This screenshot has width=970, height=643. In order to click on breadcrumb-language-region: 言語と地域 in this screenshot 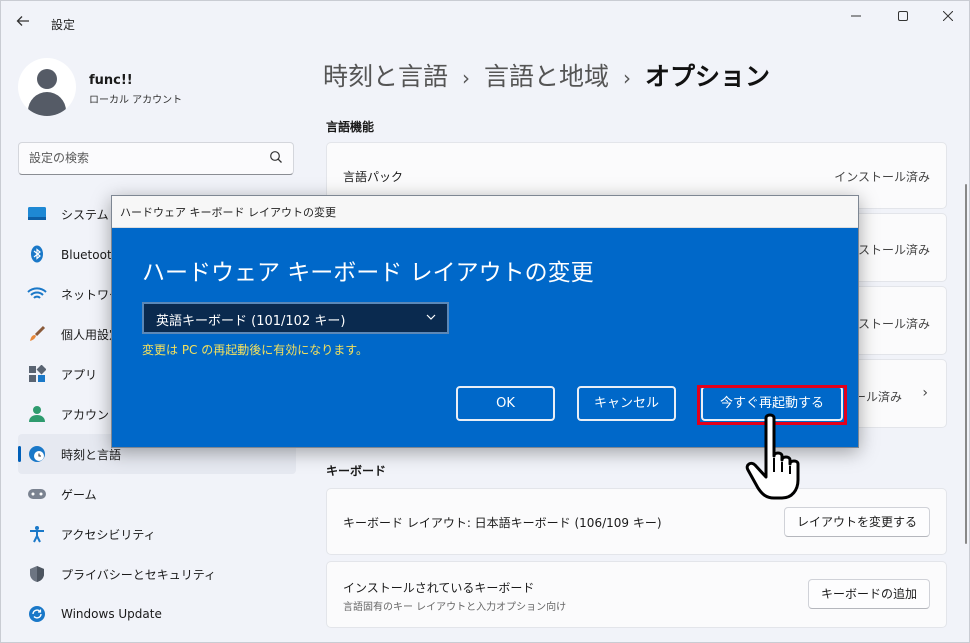, I will do `click(546, 76)`.